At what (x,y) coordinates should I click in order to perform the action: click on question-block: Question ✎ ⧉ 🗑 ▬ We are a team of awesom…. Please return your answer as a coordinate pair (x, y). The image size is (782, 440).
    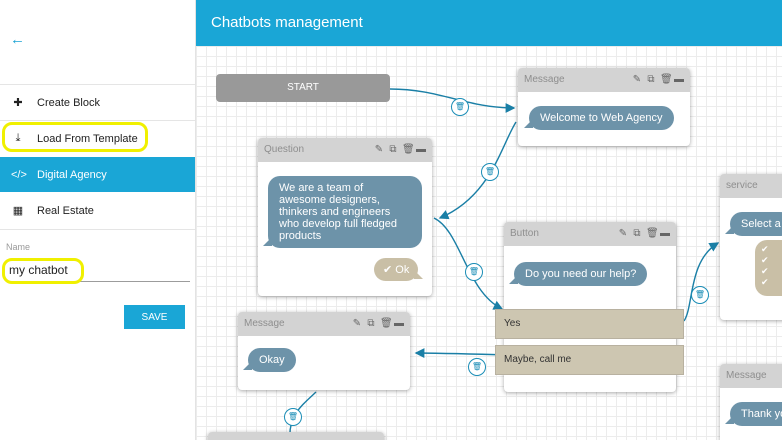
    Looking at the image, I should click on (345, 217).